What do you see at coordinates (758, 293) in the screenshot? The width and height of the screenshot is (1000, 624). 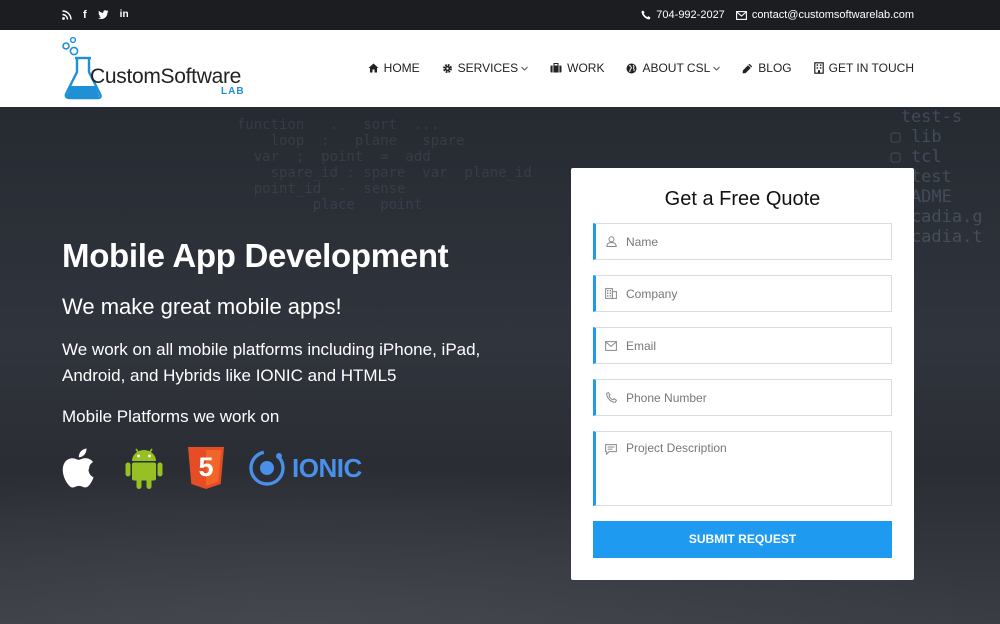 I see `company-input` at bounding box center [758, 293].